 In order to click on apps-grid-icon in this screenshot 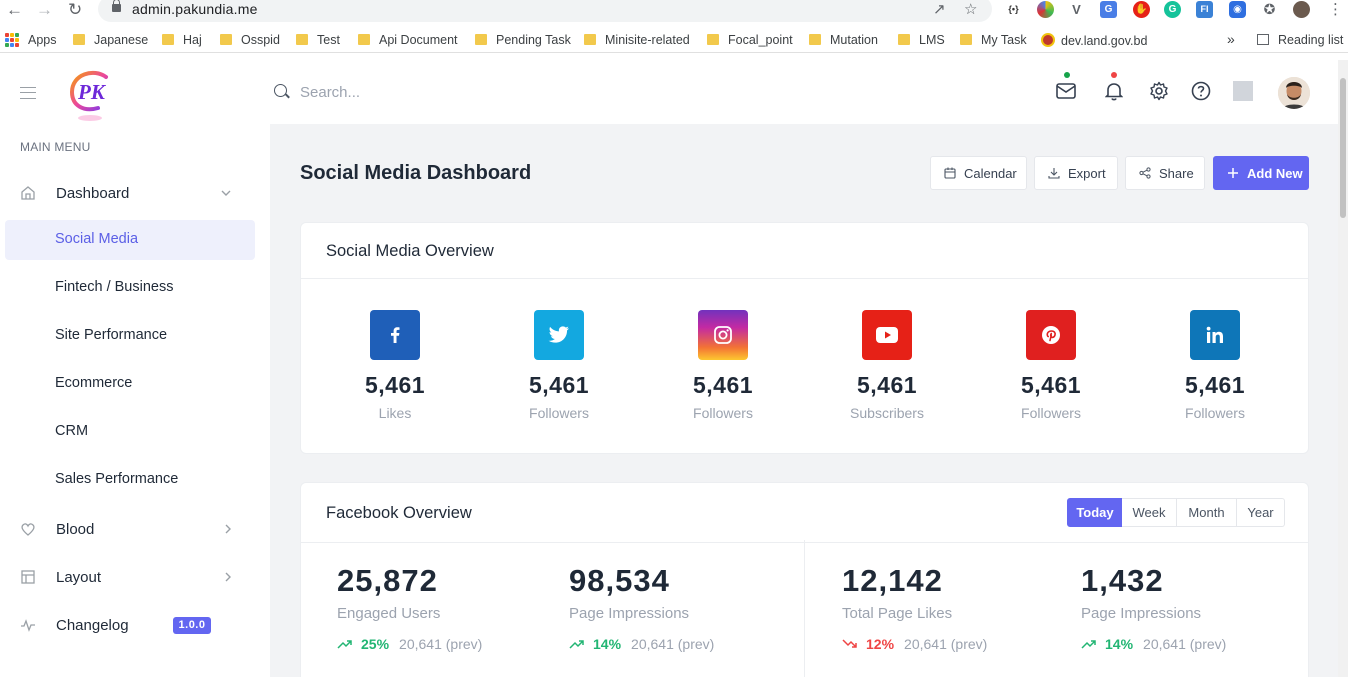, I will do `click(12, 40)`.